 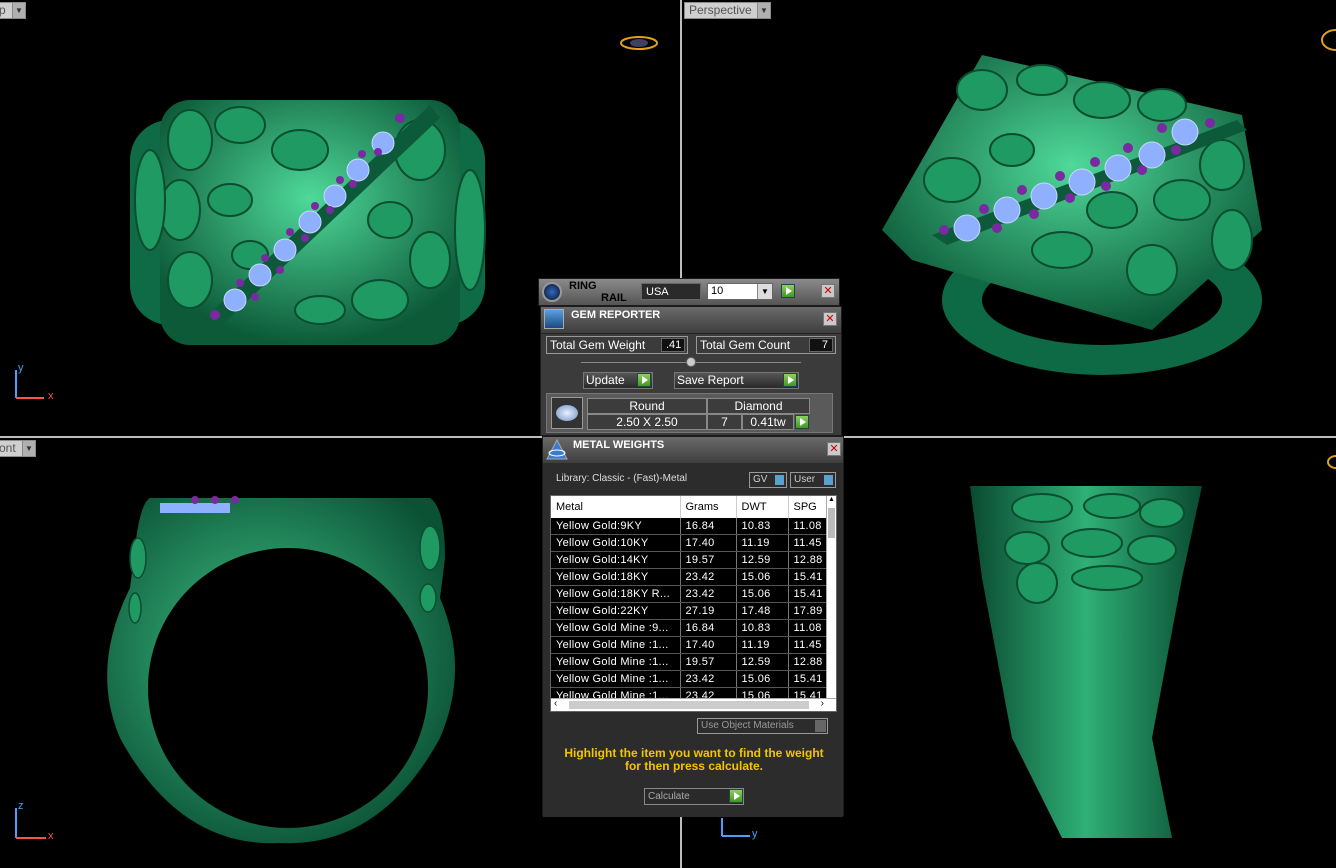 What do you see at coordinates (616, 315) in the screenshot?
I see `gem-reporter-title: GEM REPORTER` at bounding box center [616, 315].